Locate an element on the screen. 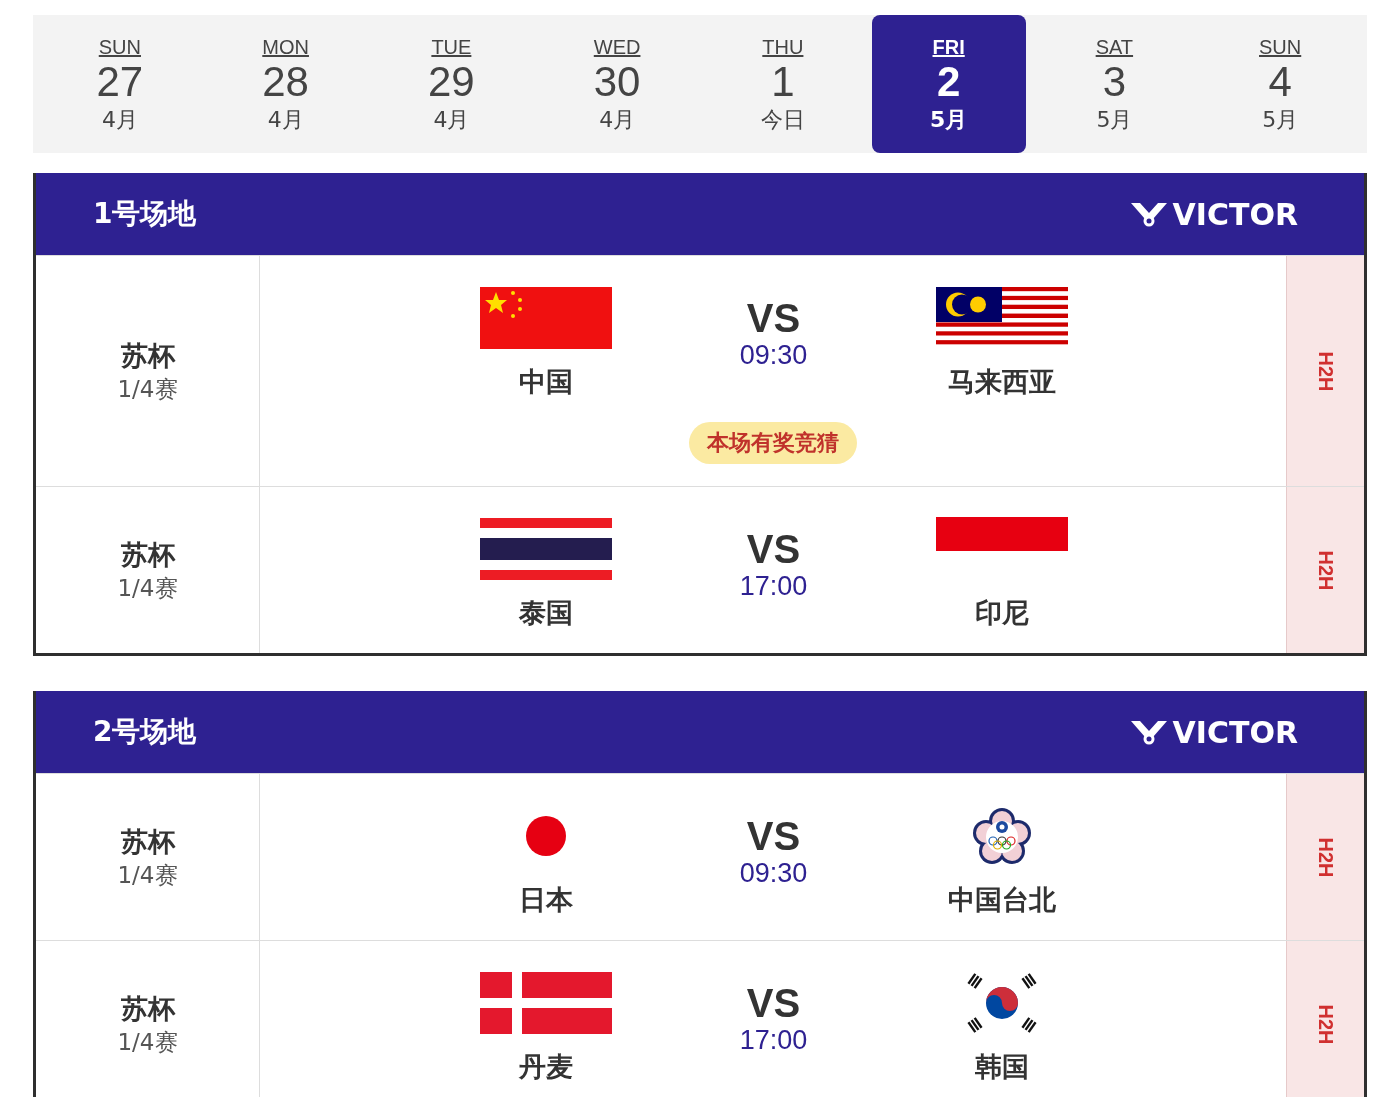 The image size is (1400, 1097). weekday-label: WED is located at coordinates (617, 47).